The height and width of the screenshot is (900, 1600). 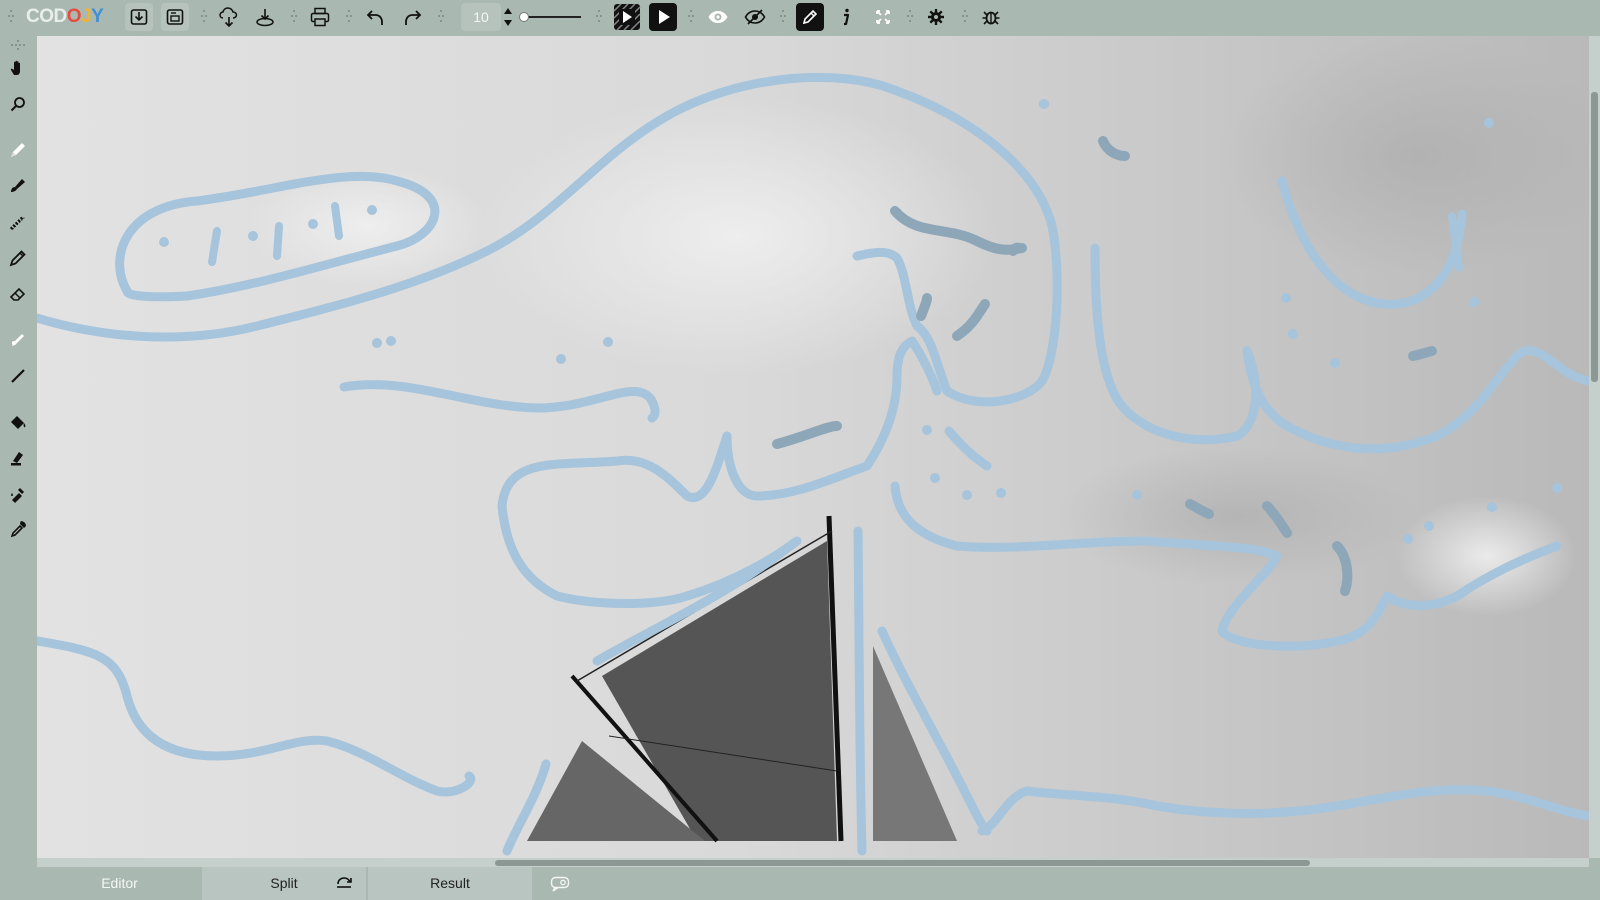 I want to click on pencil-tool-button, so click(x=18, y=258).